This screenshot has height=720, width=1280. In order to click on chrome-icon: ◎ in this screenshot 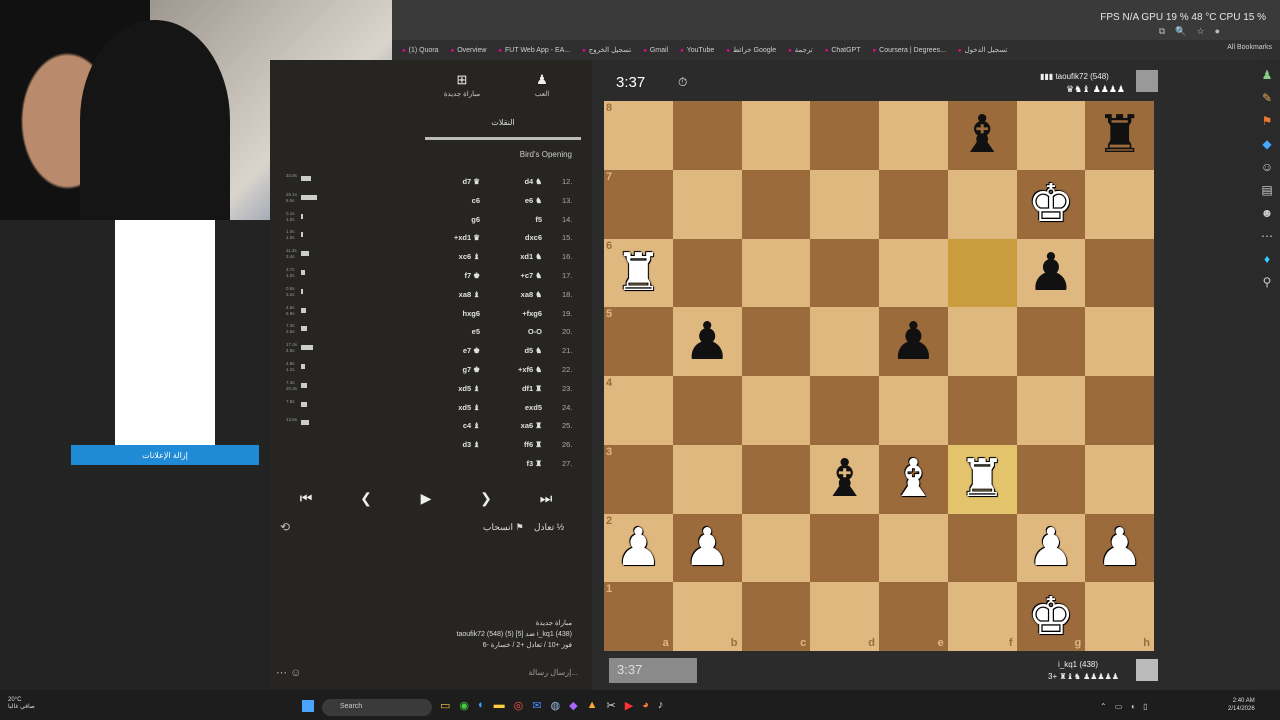, I will do `click(519, 705)`.